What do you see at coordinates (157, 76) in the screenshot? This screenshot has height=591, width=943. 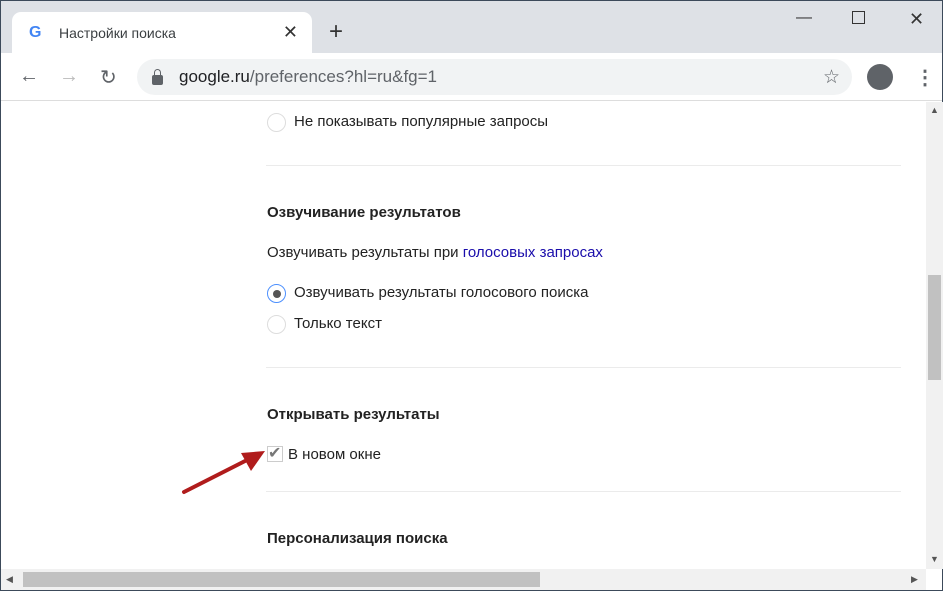 I see `lock-icon` at bounding box center [157, 76].